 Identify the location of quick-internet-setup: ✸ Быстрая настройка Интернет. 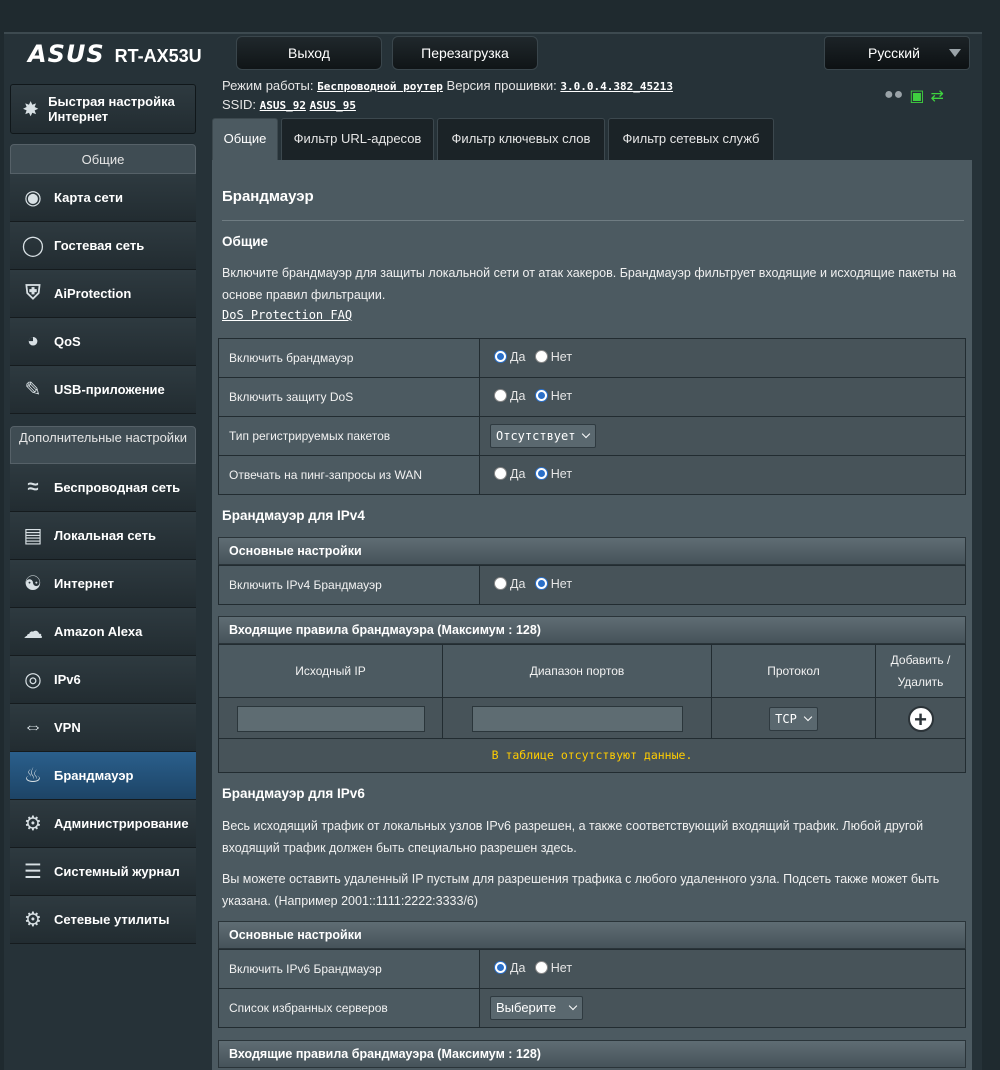
(103, 109).